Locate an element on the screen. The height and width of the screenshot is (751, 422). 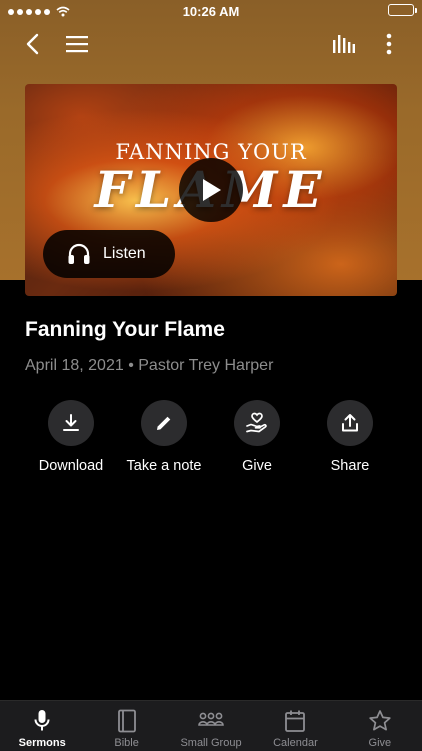
tab-calendar: Calendar is located at coordinates (295, 726).